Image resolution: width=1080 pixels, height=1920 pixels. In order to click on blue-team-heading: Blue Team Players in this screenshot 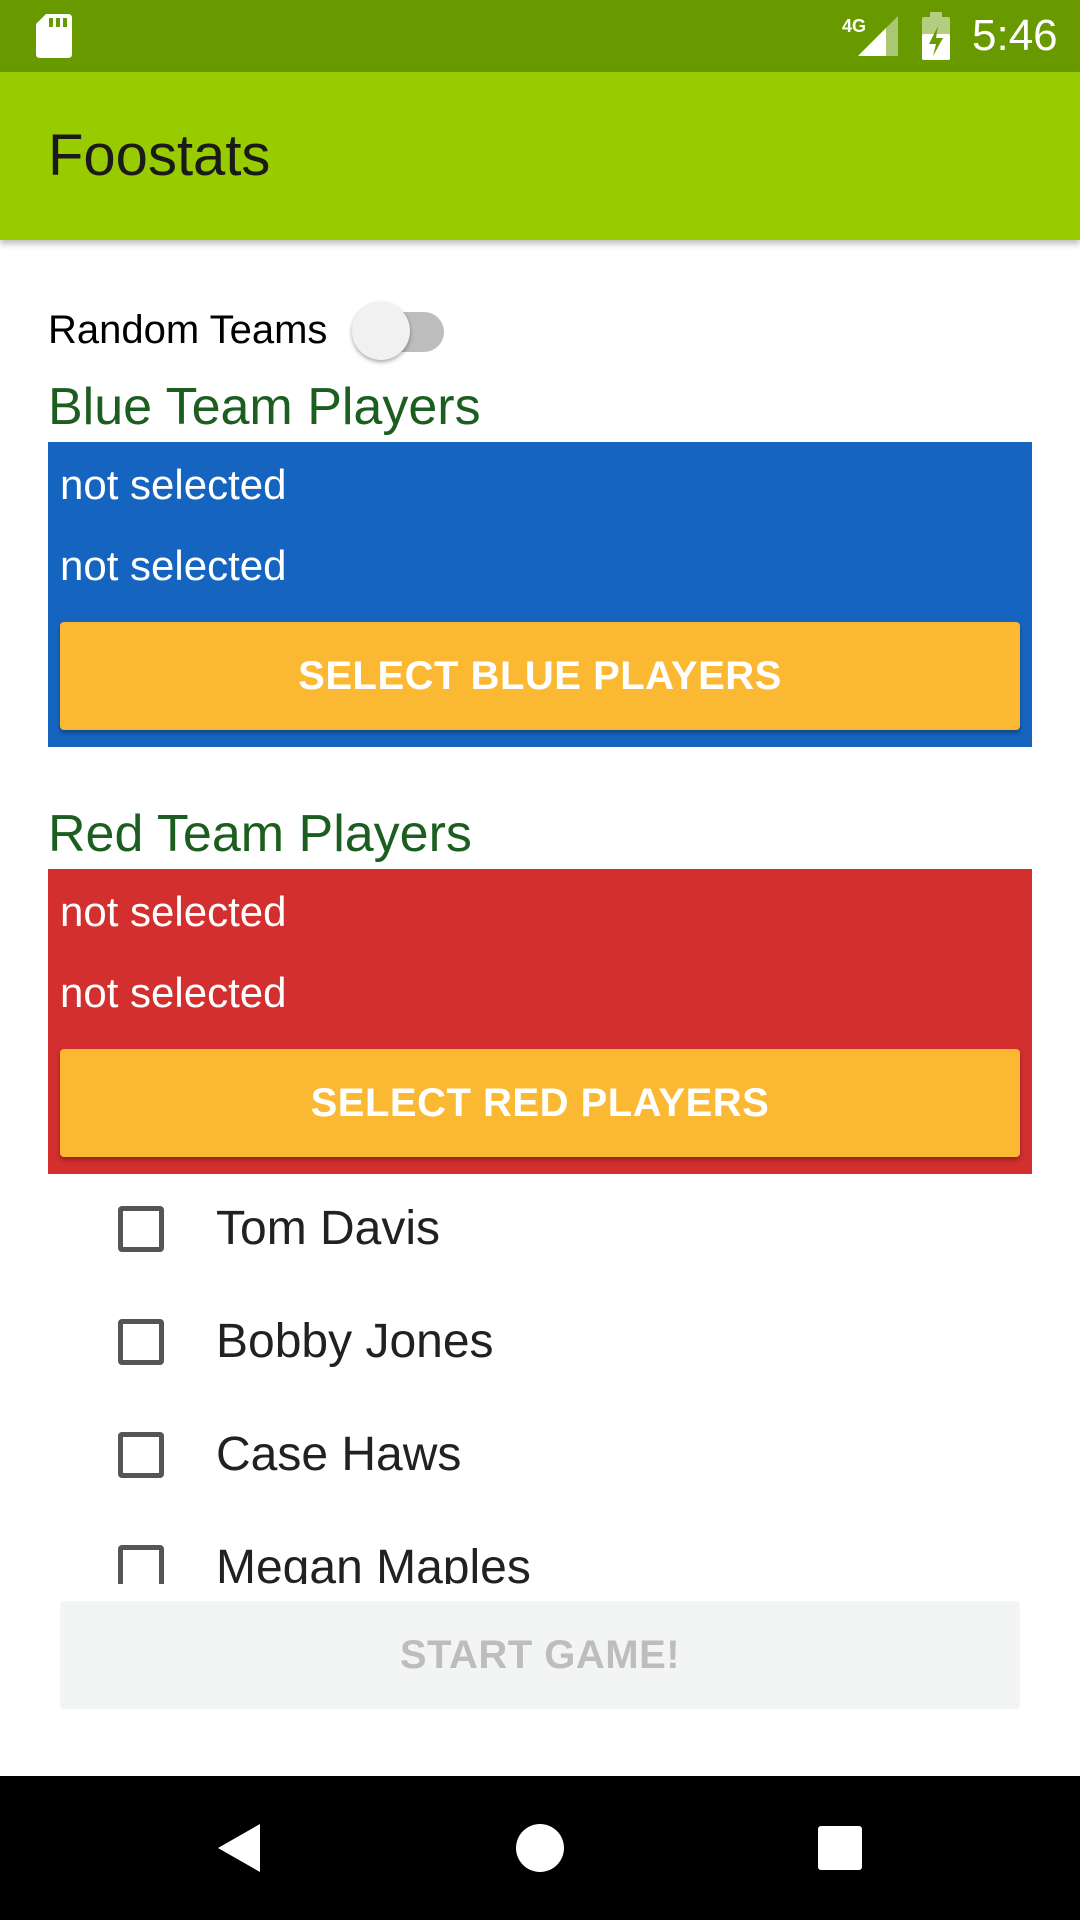, I will do `click(264, 407)`.